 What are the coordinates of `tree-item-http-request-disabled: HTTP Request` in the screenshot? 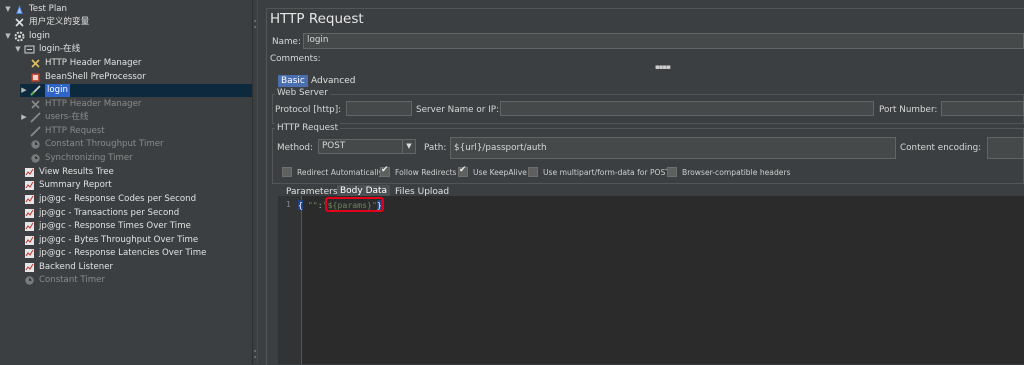 It's located at (67, 131).